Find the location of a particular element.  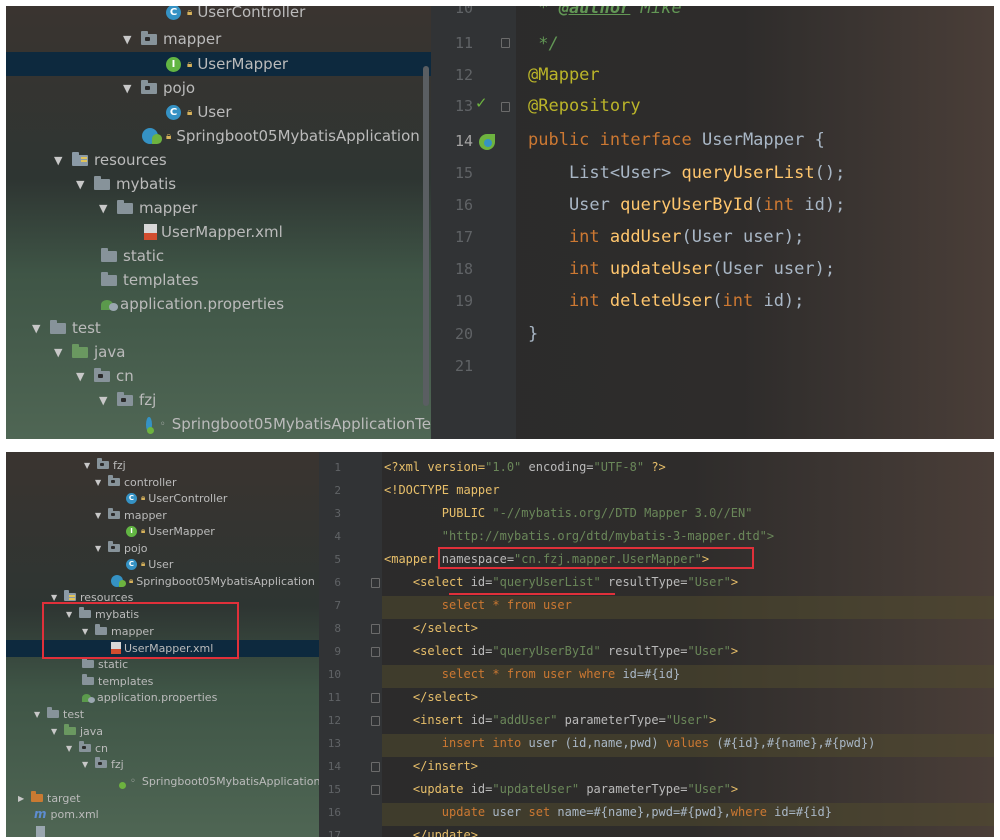

spring-bean-icon is located at coordinates (487, 142).